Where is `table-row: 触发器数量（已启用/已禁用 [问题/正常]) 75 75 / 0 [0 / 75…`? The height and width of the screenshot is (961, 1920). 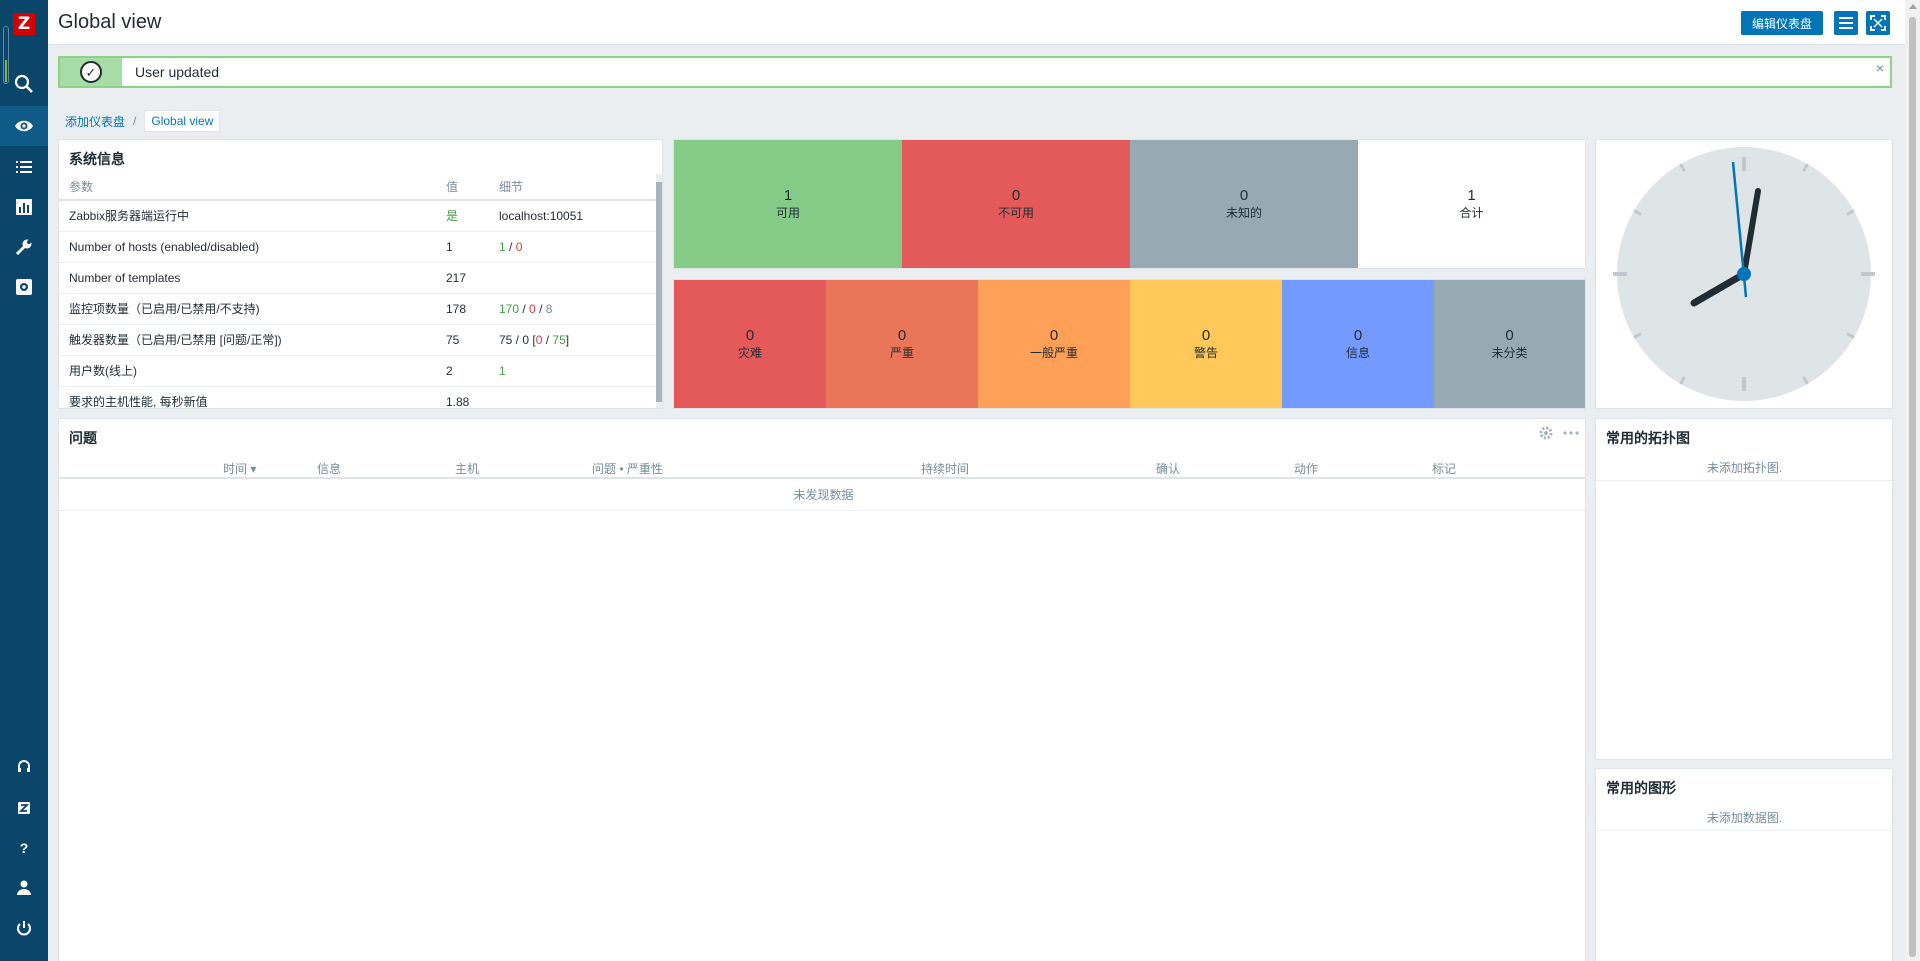
table-row: 触发器数量（已启用/已禁用 [问题/正常]) 75 75 / 0 [0 / 75… is located at coordinates (357, 340).